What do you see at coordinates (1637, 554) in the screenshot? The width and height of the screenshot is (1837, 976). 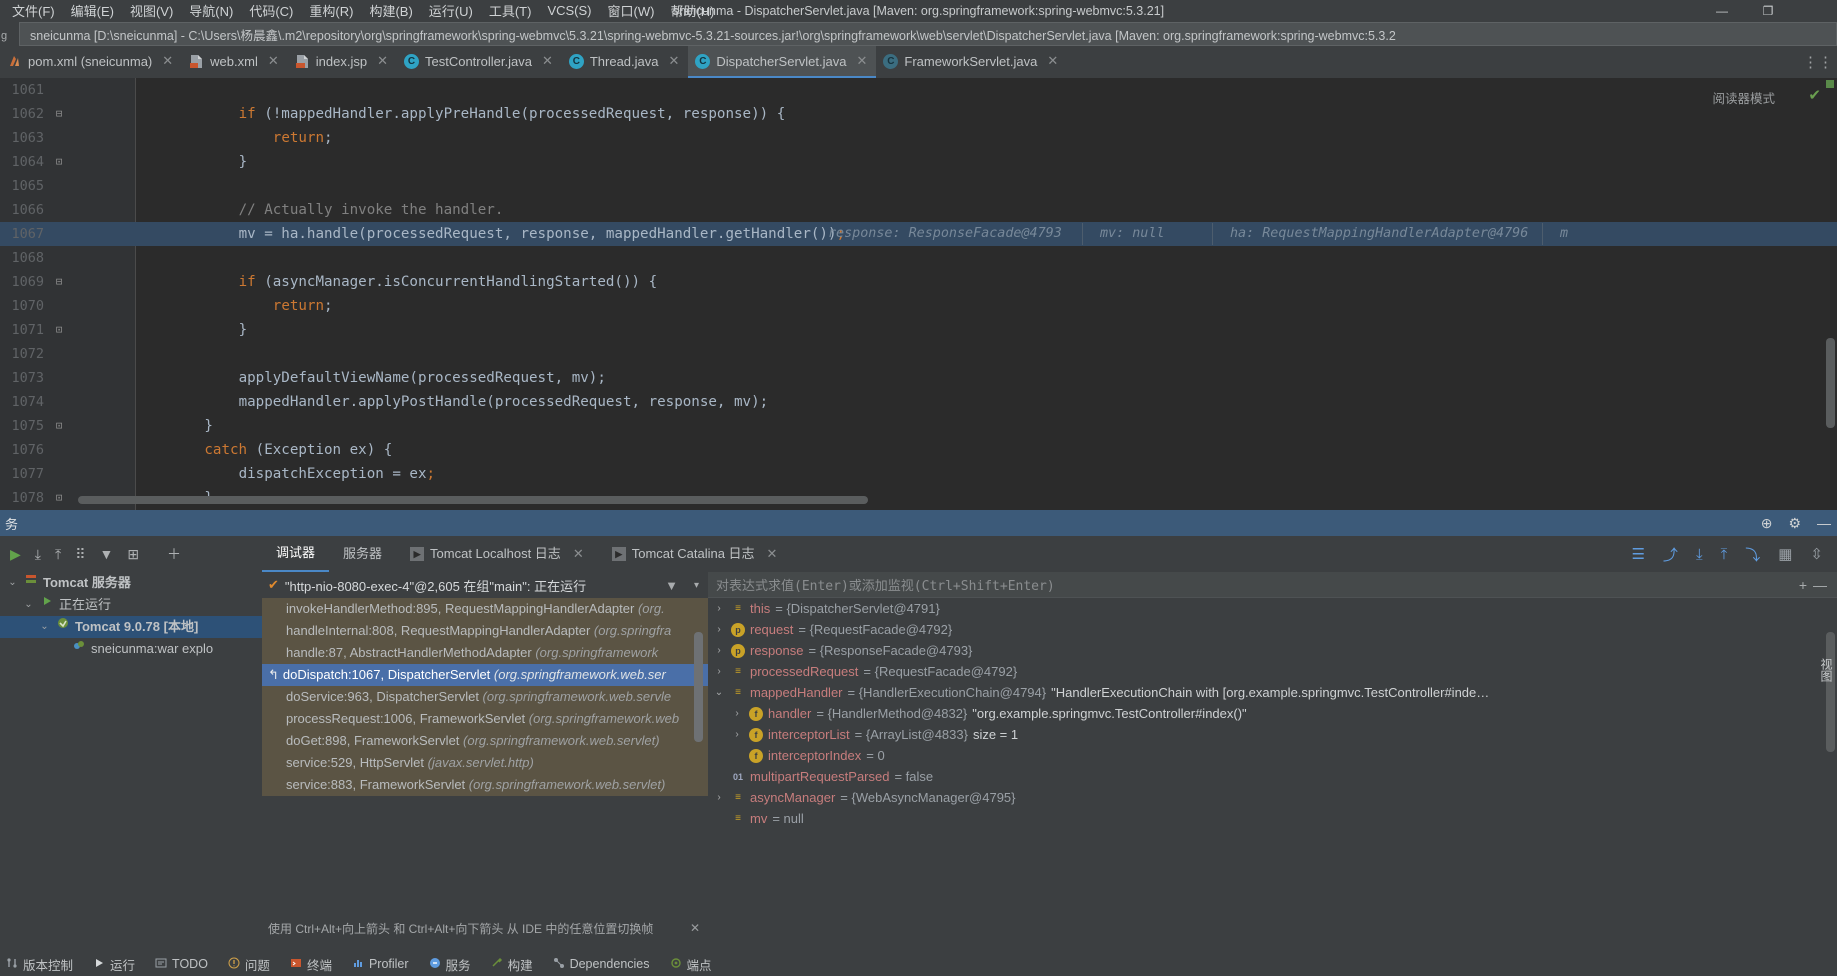 I see `layout-icon: ☰` at bounding box center [1637, 554].